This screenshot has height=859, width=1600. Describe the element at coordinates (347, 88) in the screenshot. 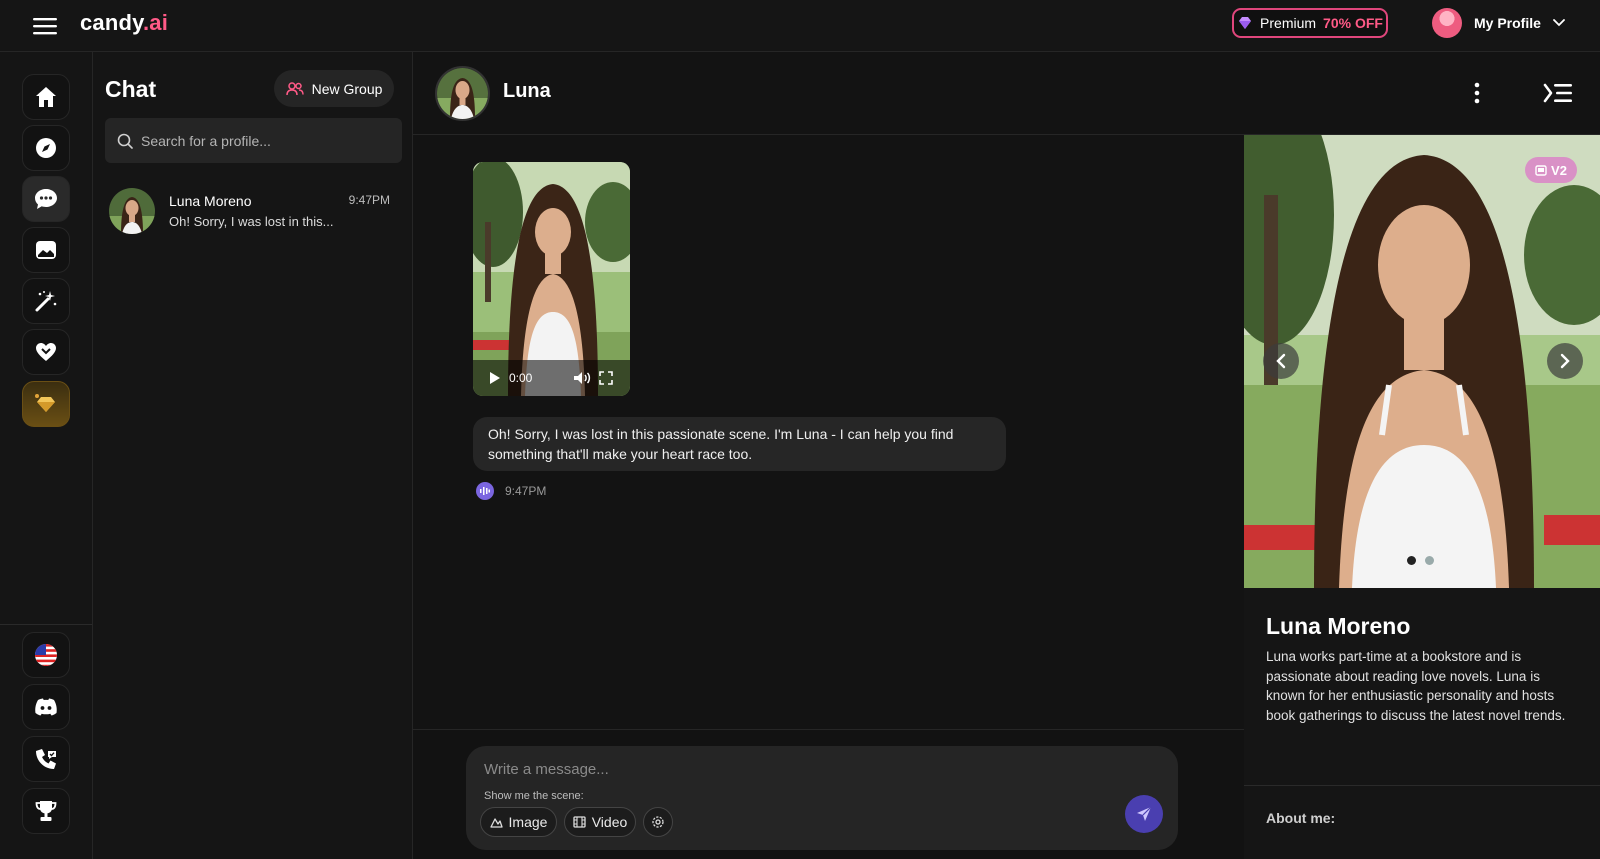

I see `new-group-label: New Group` at that location.